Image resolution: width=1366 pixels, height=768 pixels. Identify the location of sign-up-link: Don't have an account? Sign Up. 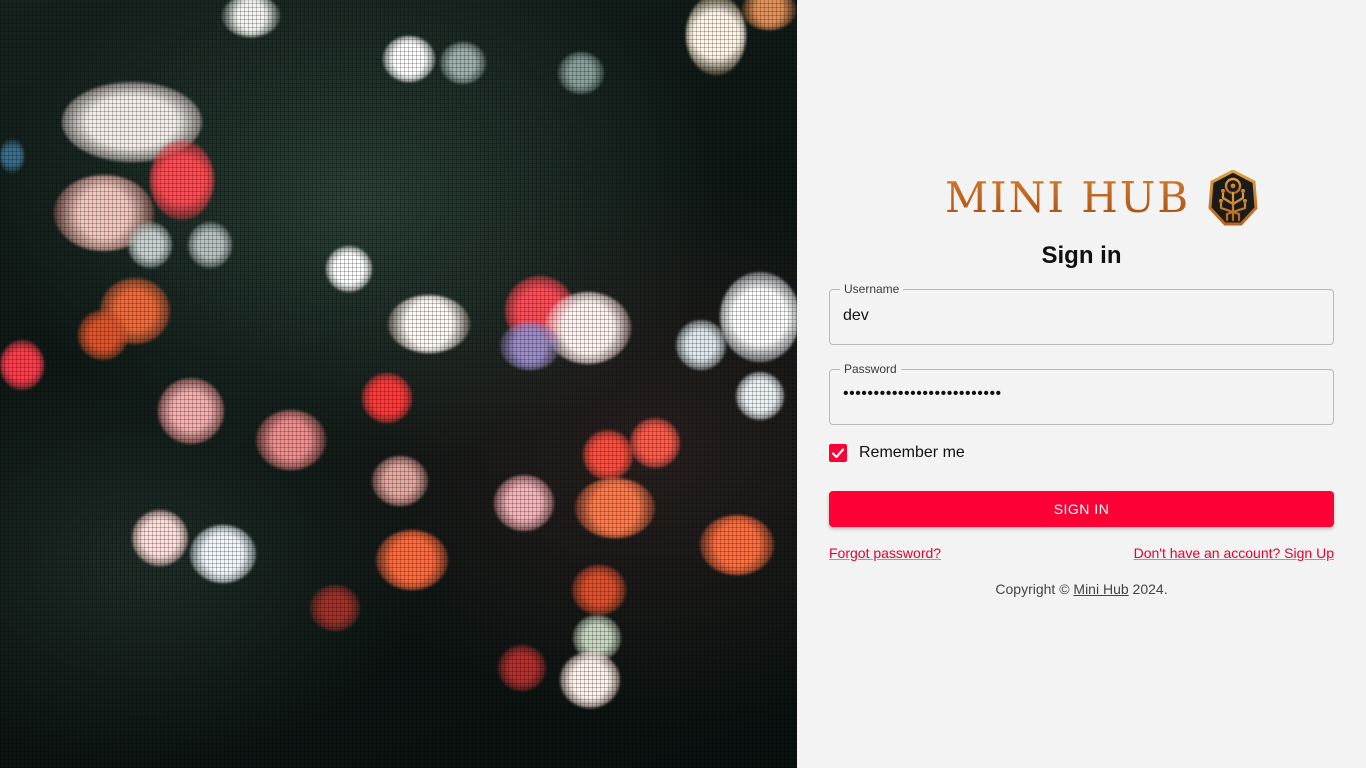
(1234, 553).